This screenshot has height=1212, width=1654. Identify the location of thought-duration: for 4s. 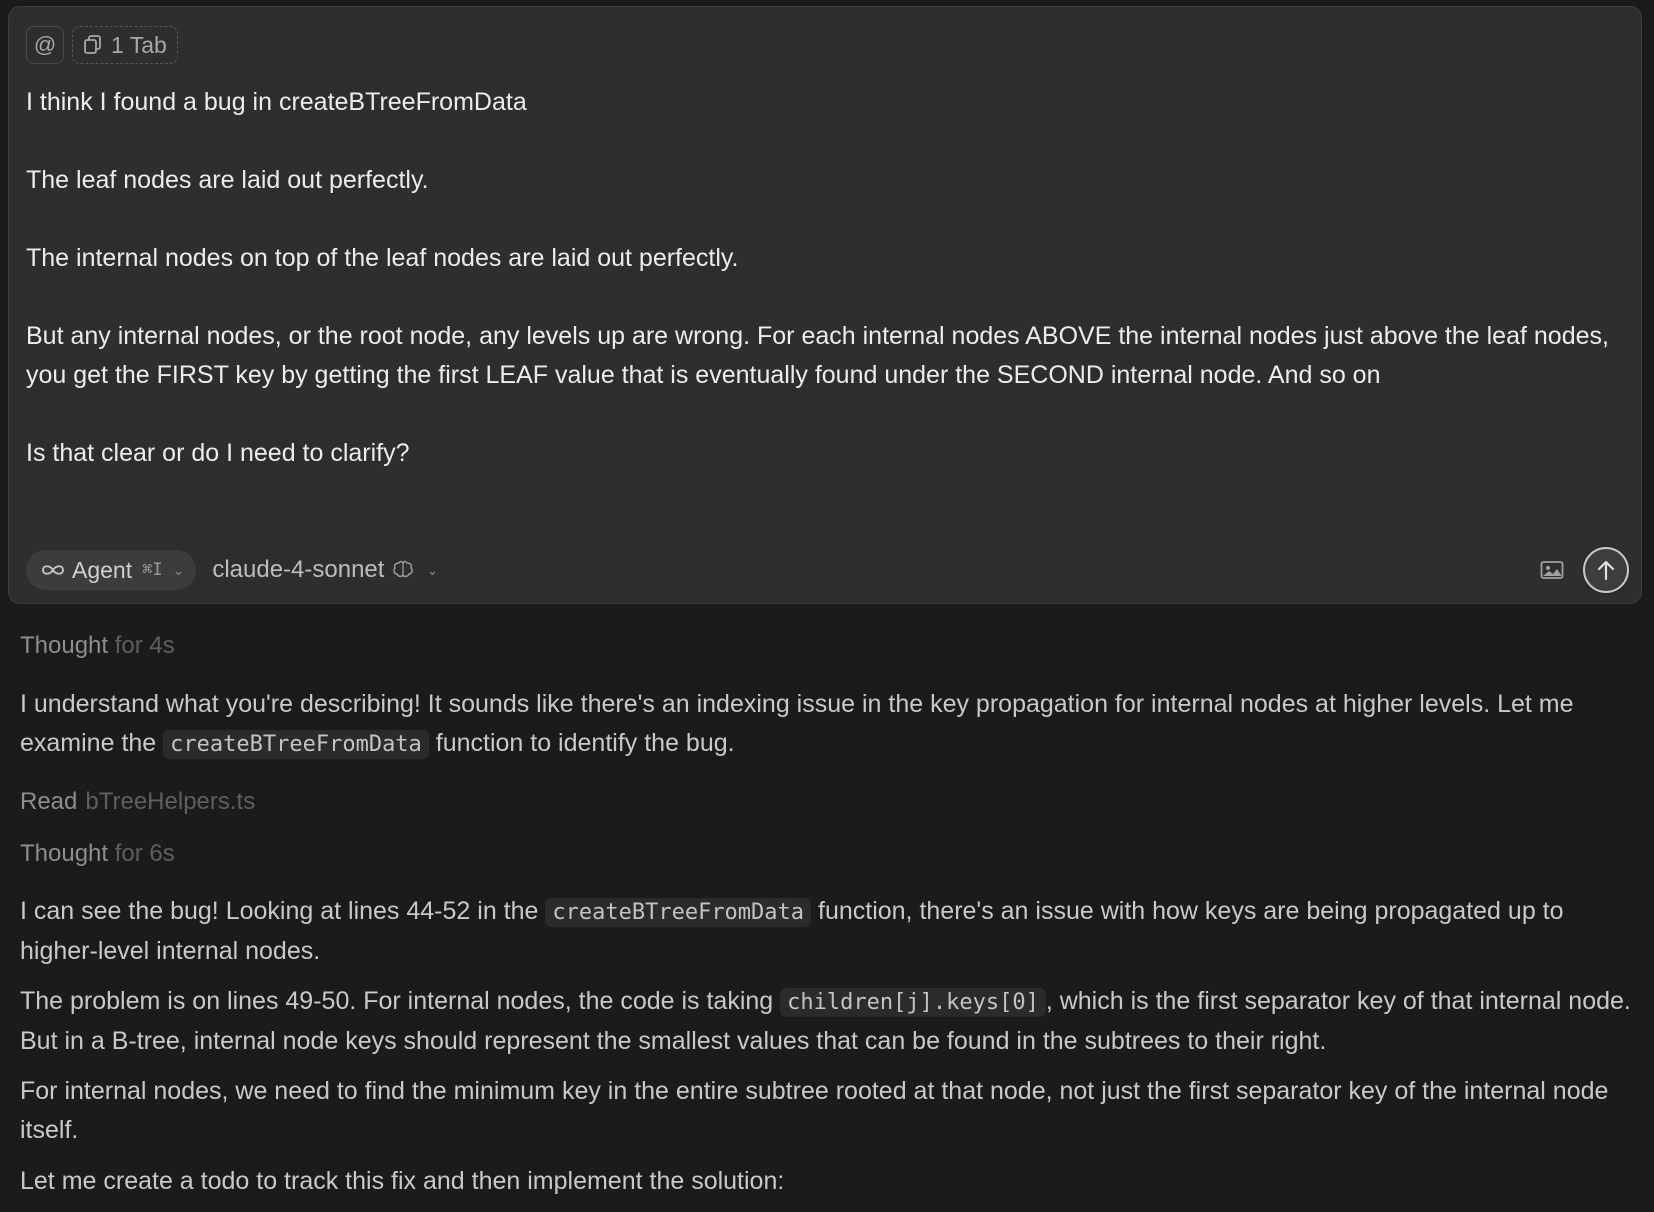
(144, 645).